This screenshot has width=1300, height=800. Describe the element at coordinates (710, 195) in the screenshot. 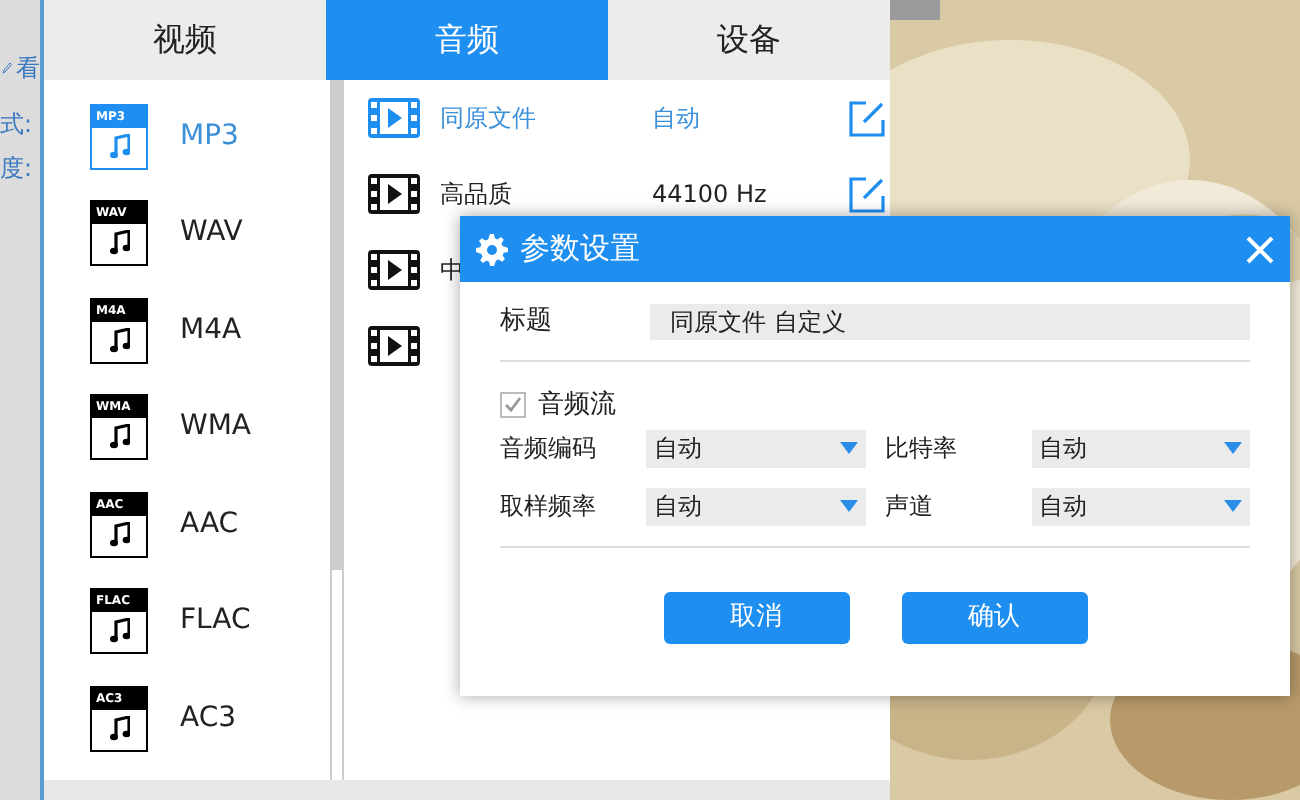

I see `preset-value: 44100 Hz` at that location.